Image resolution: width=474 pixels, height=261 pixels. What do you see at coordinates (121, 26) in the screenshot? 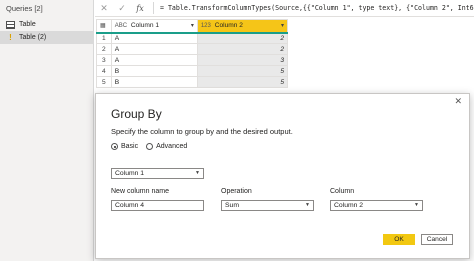
I see `text-type-icon: ABC` at bounding box center [121, 26].